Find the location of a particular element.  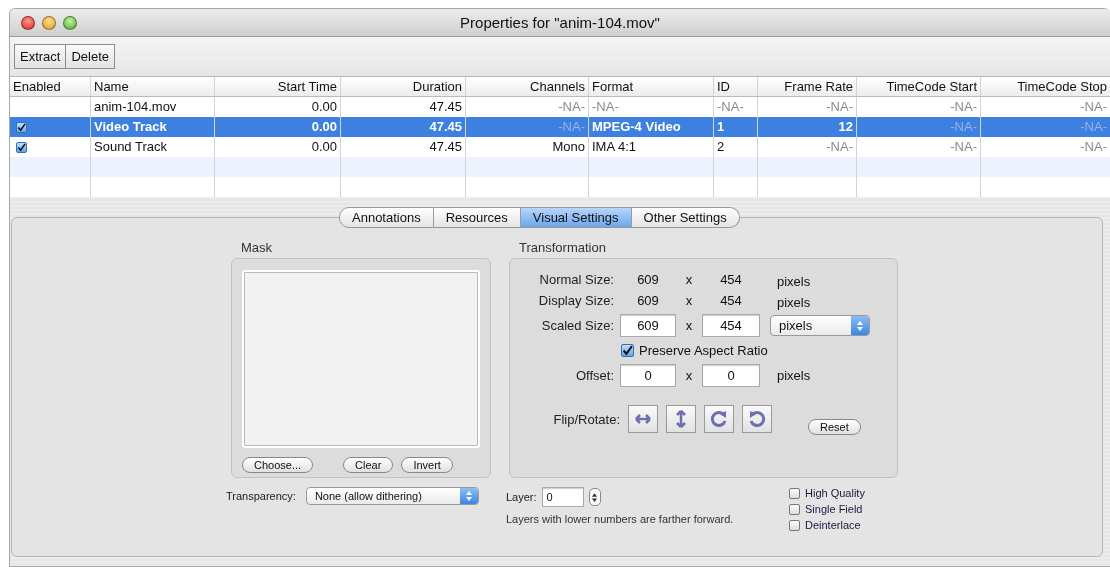

transparency-dropdown: None (allow dithering) is located at coordinates (392, 496).